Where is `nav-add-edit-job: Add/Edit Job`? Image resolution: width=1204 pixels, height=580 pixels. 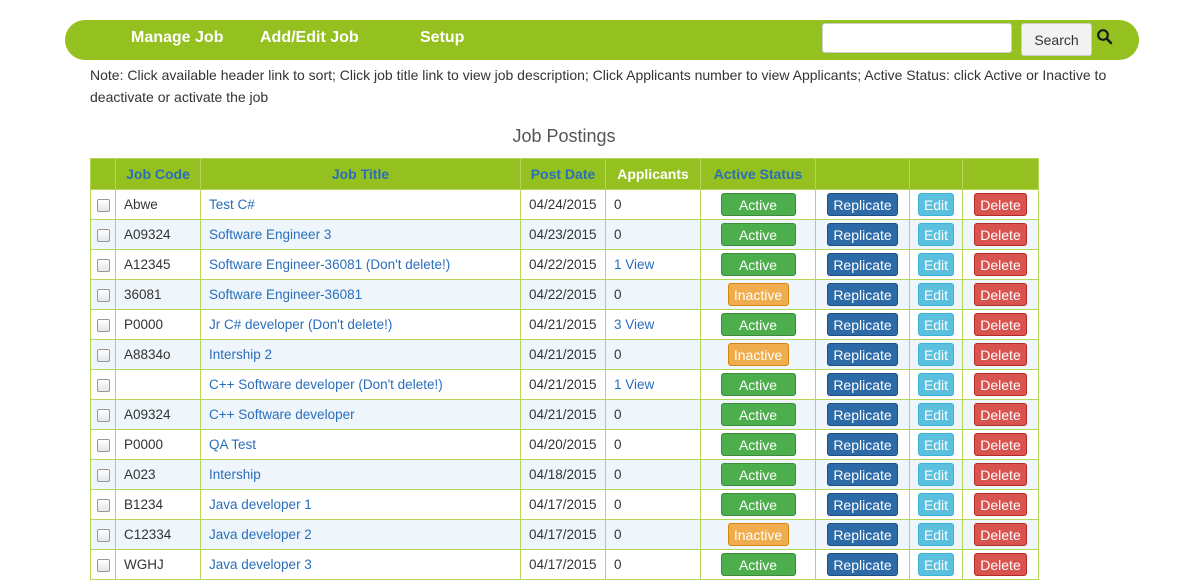 nav-add-edit-job: Add/Edit Job is located at coordinates (309, 38).